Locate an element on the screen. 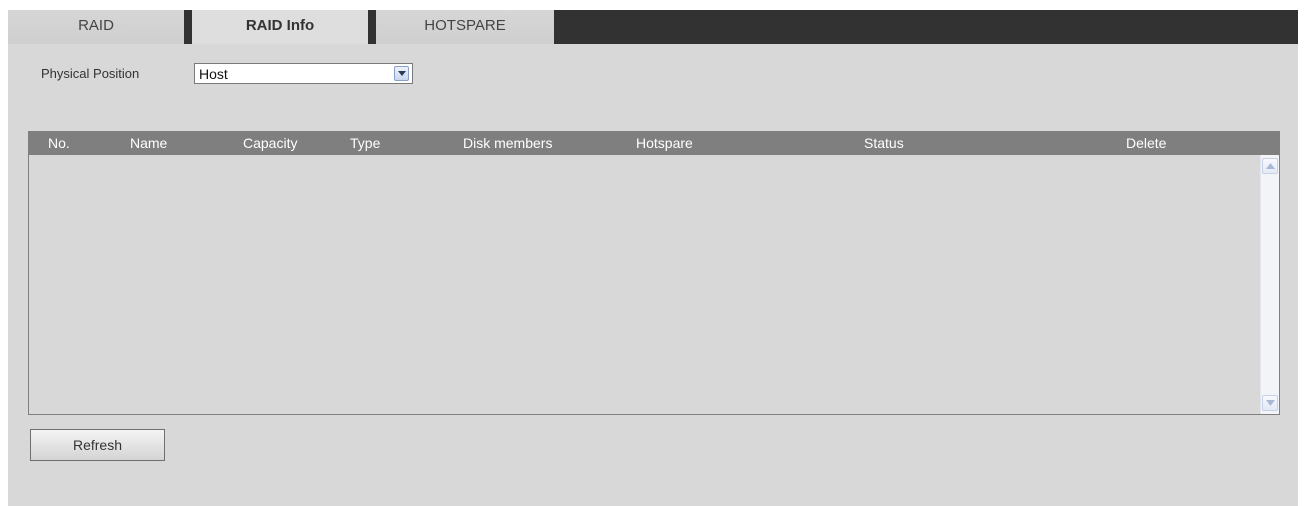 This screenshot has height=506, width=1306. chevron-down-icon is located at coordinates (401, 73).